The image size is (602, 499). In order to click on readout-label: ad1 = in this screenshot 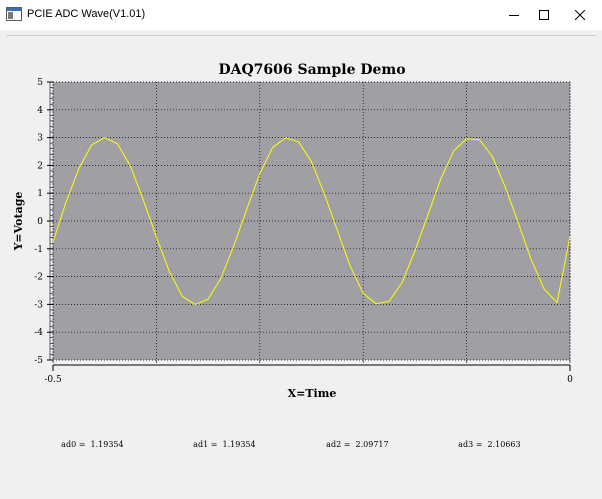, I will do `click(205, 444)`.